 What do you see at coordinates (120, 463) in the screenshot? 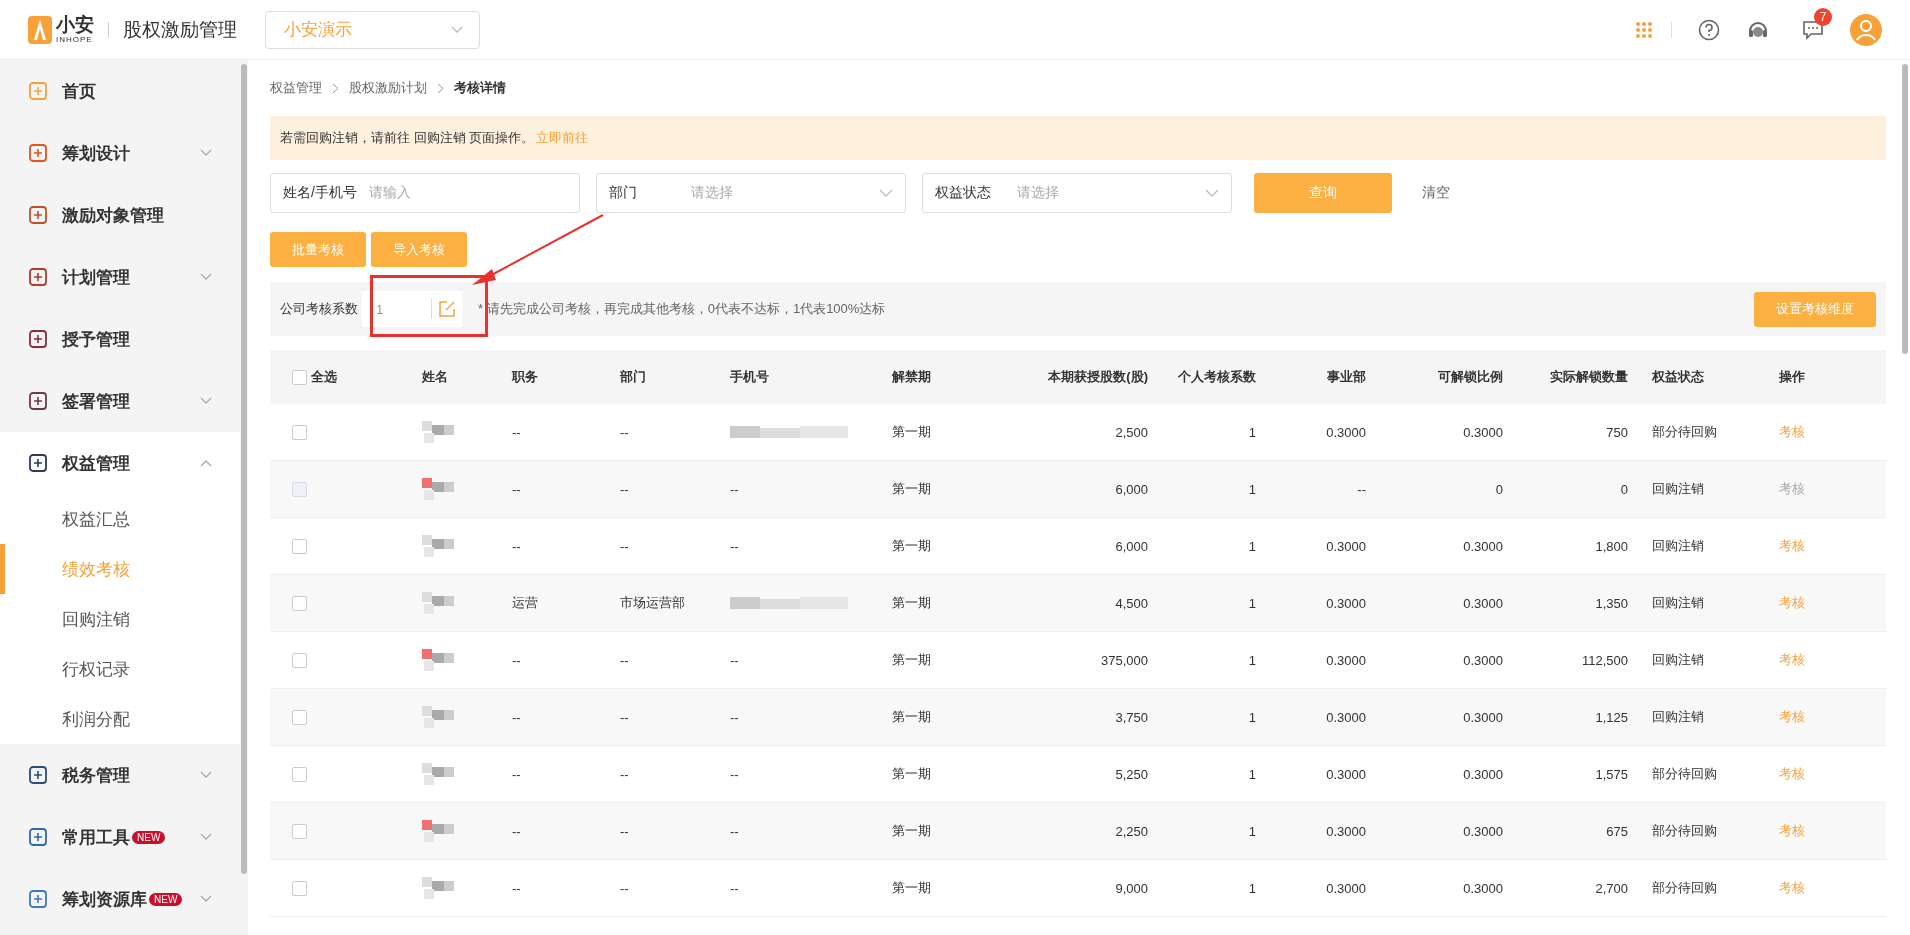
I see `menu-item: 权益管理` at bounding box center [120, 463].